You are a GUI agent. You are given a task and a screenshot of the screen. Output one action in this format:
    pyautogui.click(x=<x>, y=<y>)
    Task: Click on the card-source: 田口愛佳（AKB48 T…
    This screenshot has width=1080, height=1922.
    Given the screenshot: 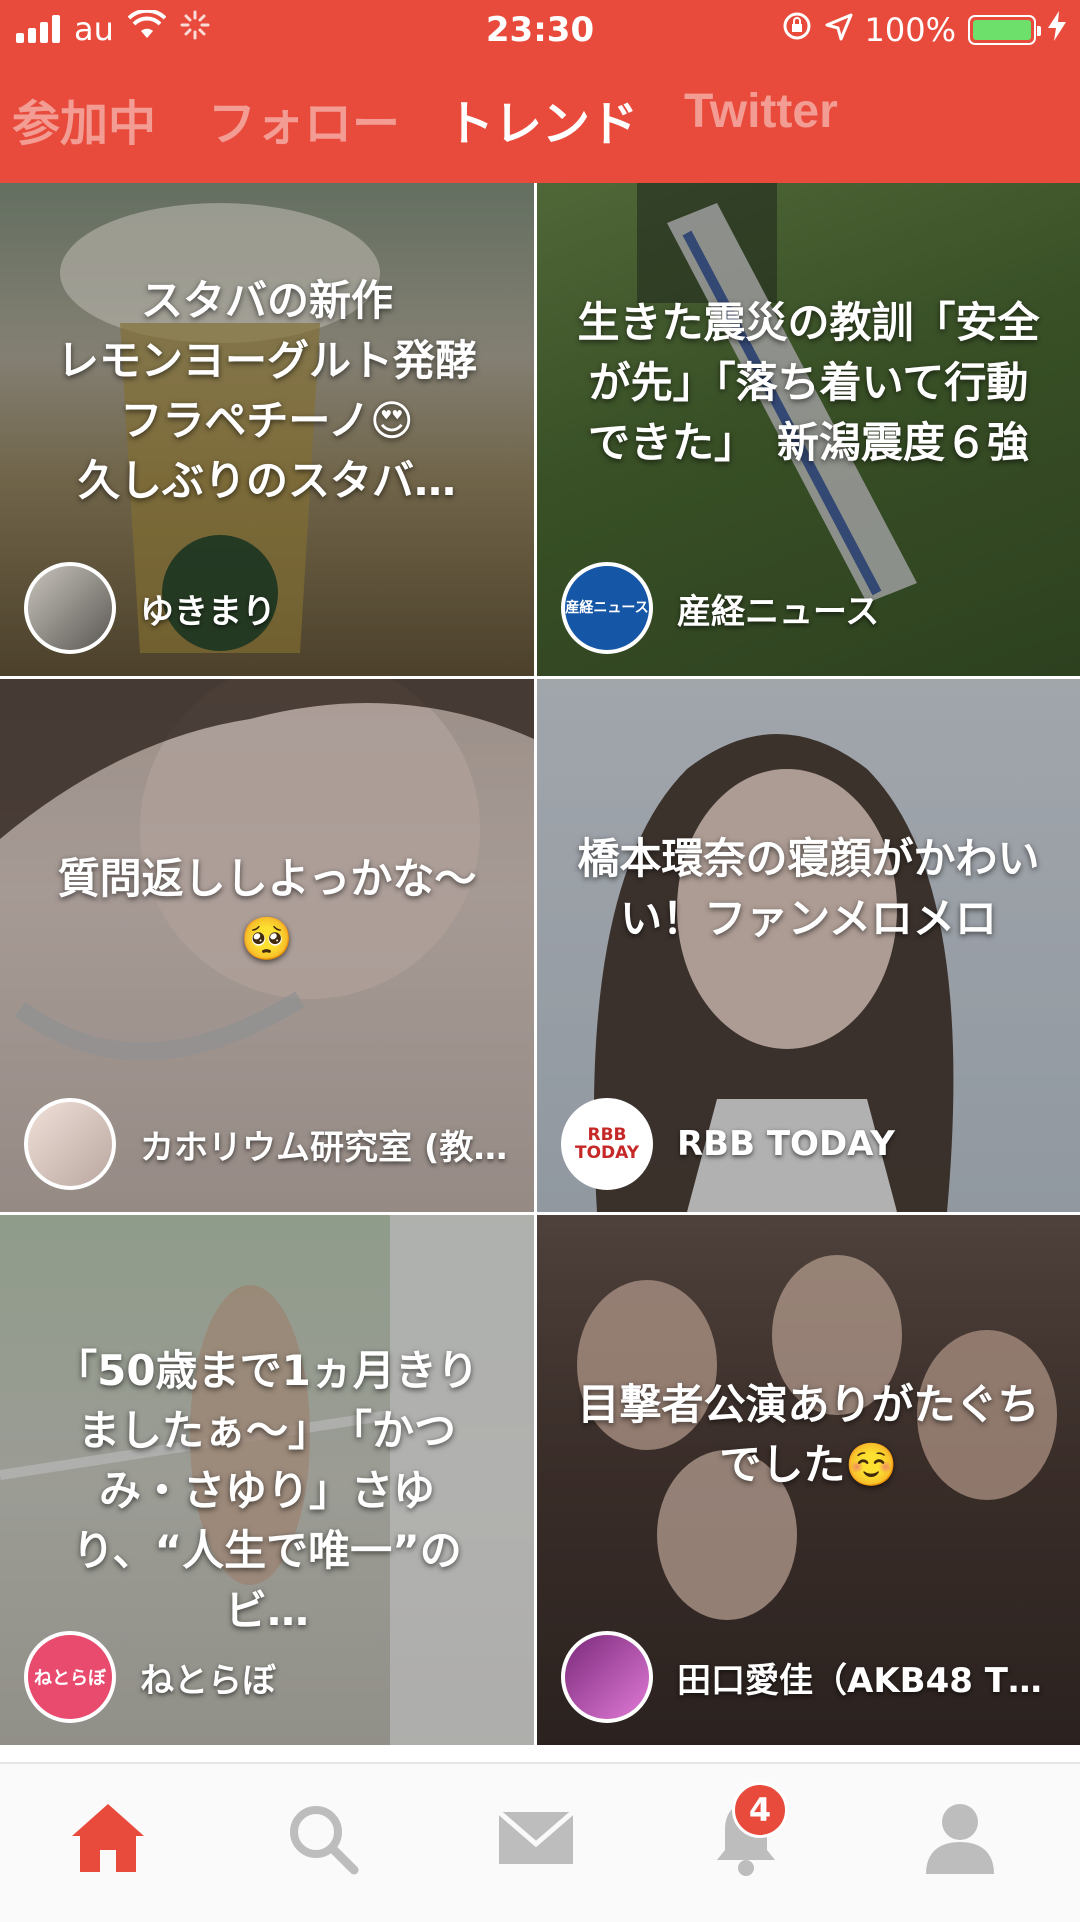 What is the action you would take?
    pyautogui.click(x=801, y=1677)
    